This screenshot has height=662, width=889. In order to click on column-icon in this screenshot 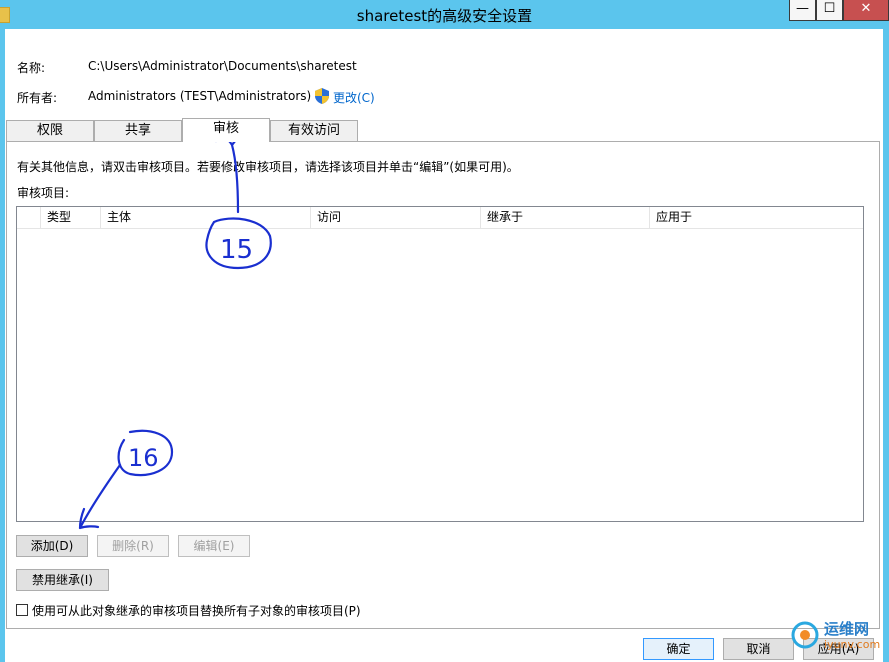, I will do `click(29, 217)`.